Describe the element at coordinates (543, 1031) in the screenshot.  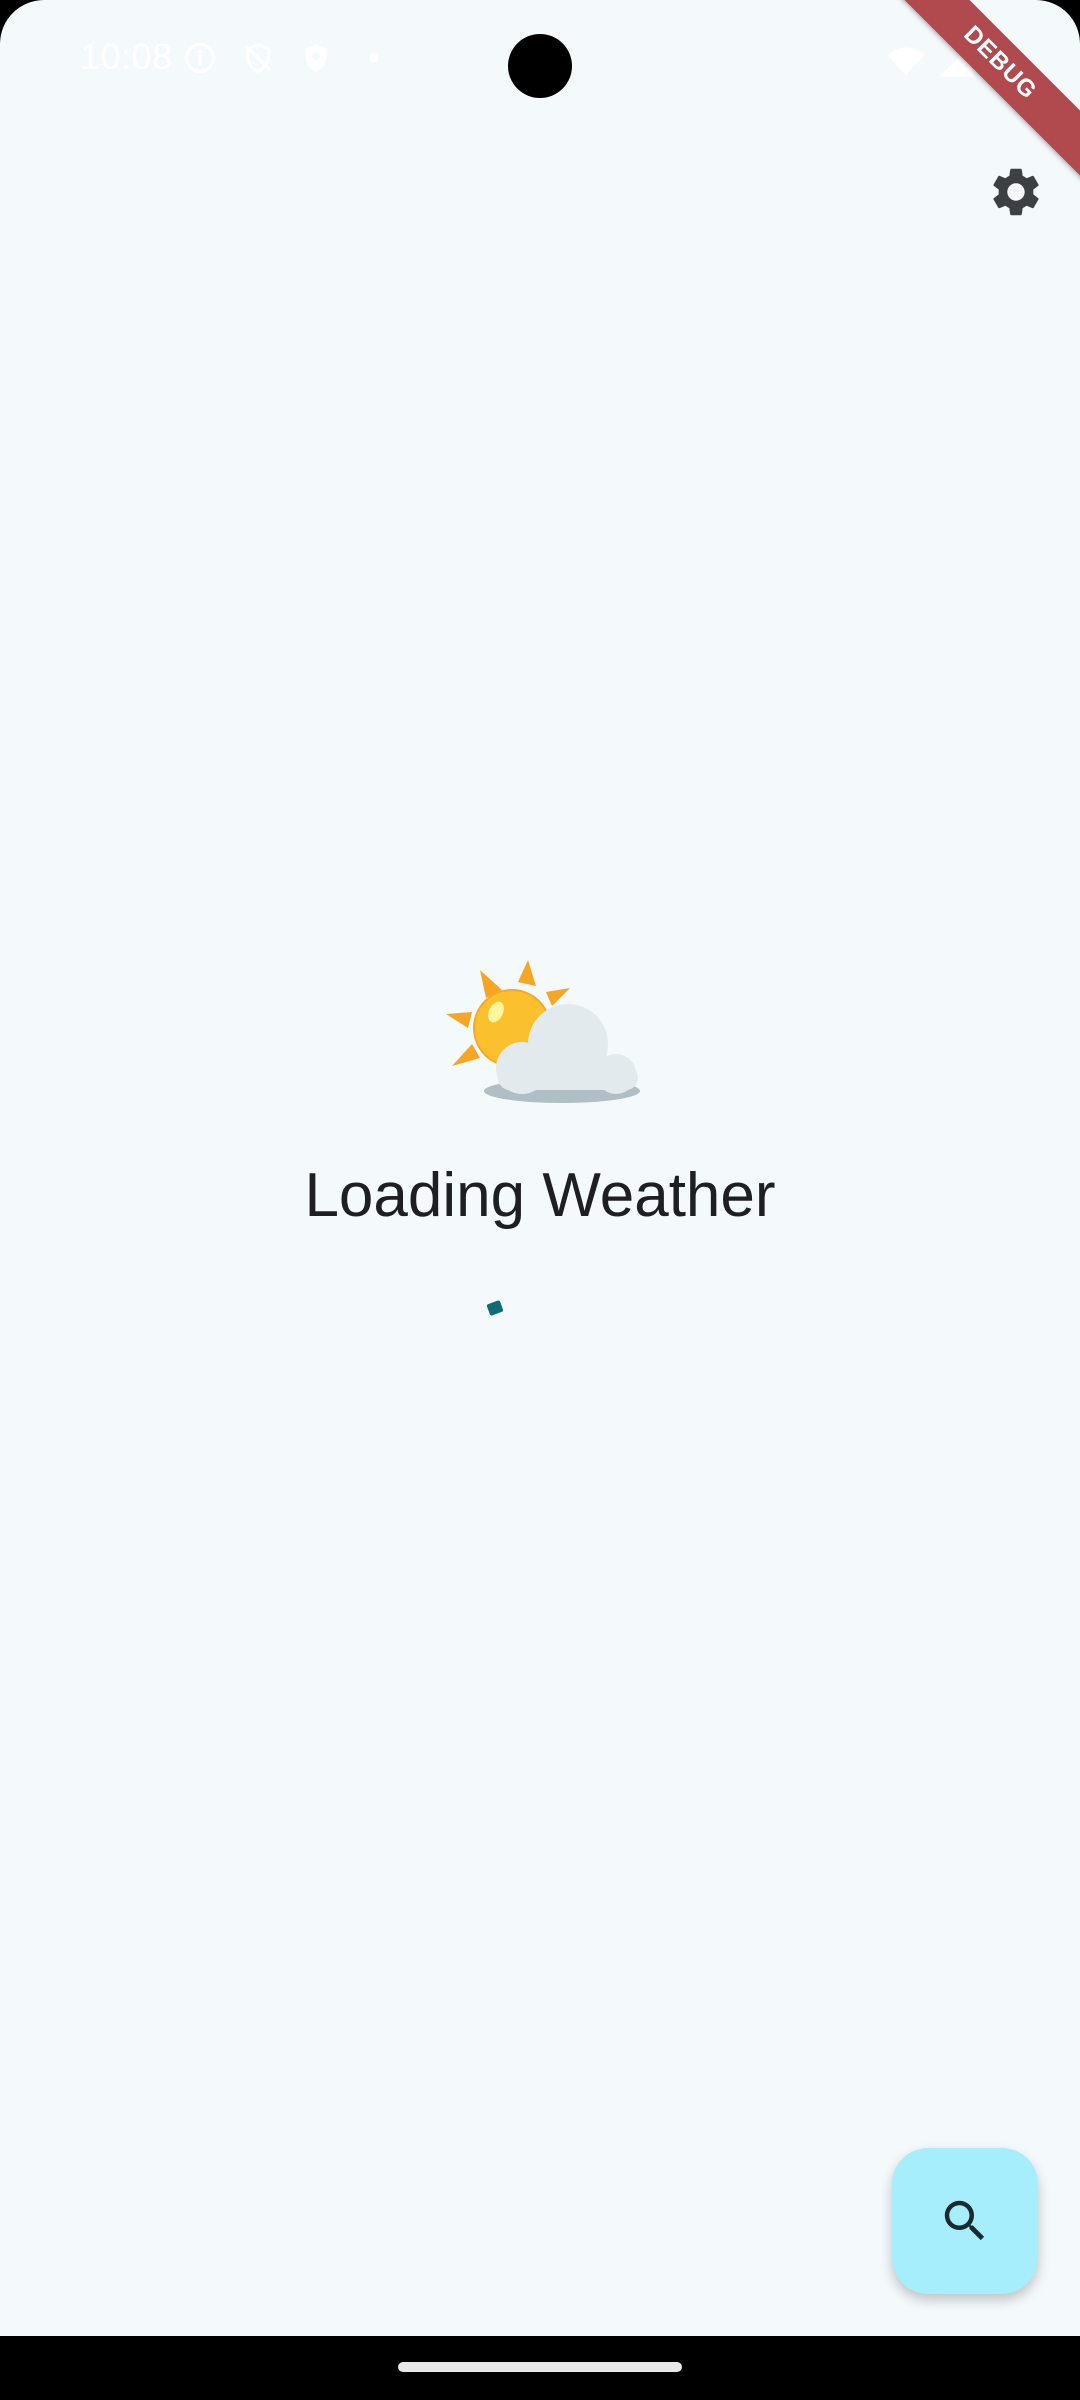
I see `sun-behind-cloud-icon` at that location.